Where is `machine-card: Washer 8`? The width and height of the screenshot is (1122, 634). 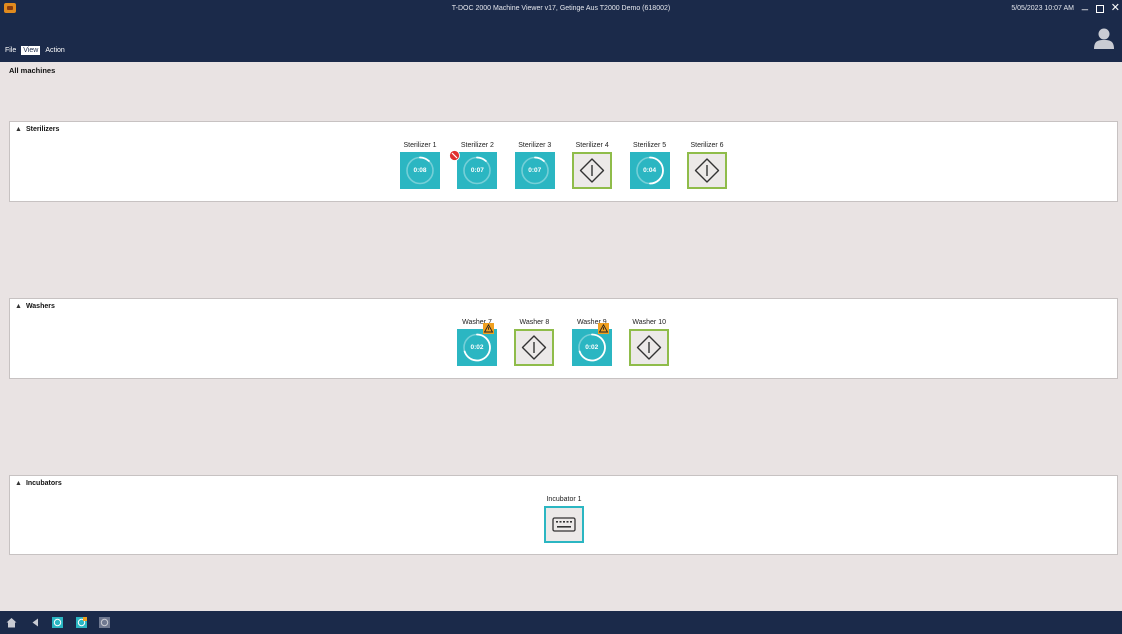
machine-card: Washer 8 is located at coordinates (534, 350).